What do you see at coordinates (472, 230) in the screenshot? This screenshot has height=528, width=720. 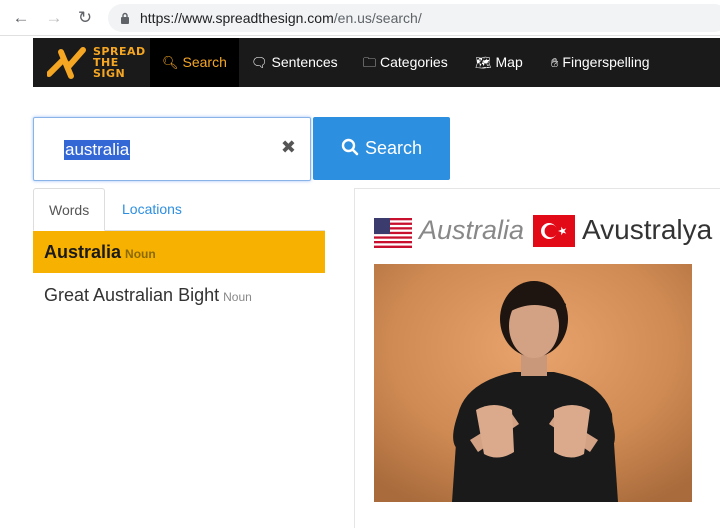 I see `source-word: Australia` at bounding box center [472, 230].